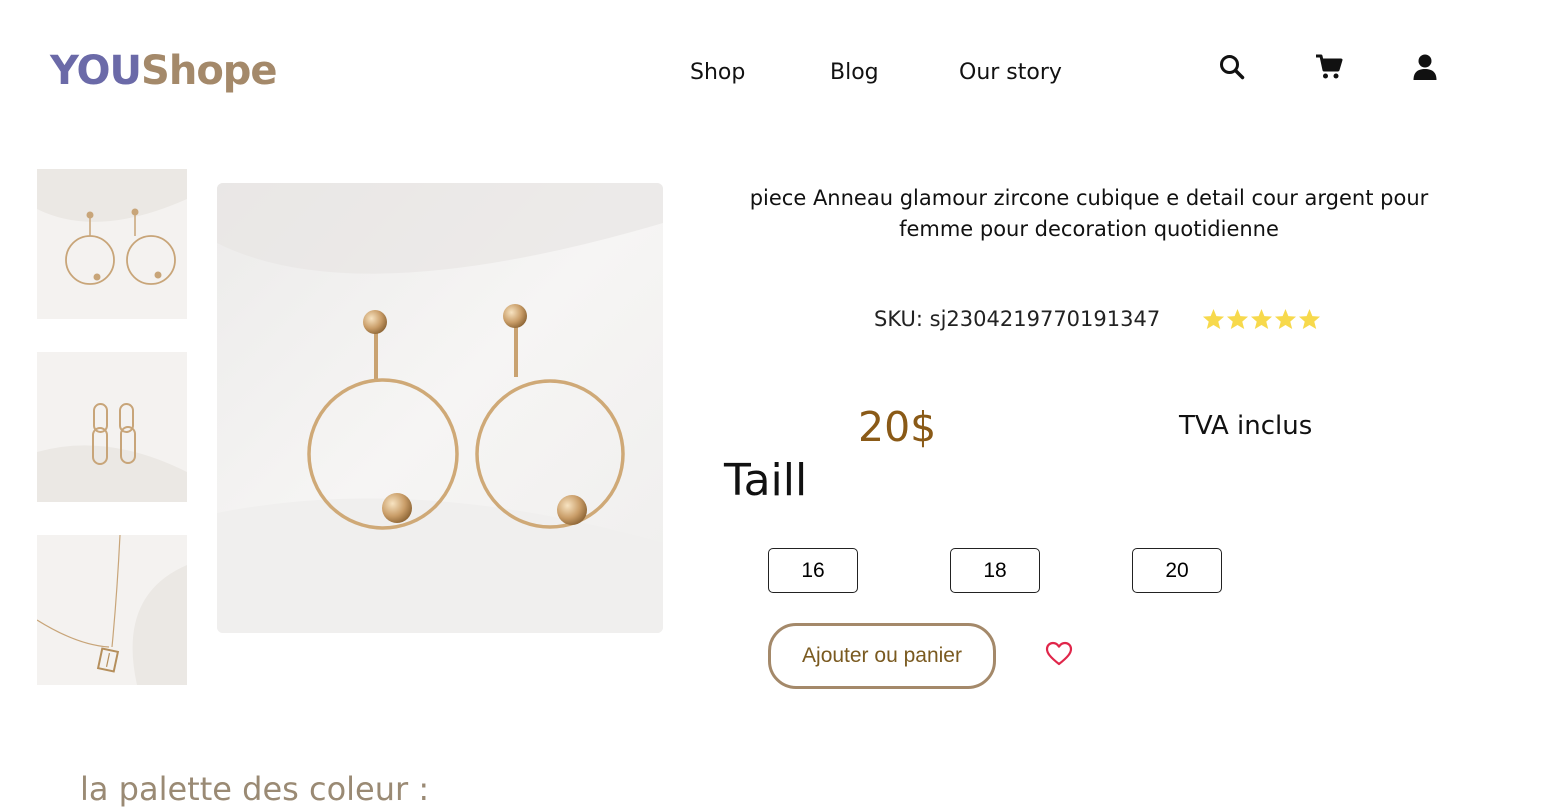 This screenshot has width=1541, height=808. Describe the element at coordinates (1010, 72) in the screenshot. I see `nav-our-story: Our story` at that location.